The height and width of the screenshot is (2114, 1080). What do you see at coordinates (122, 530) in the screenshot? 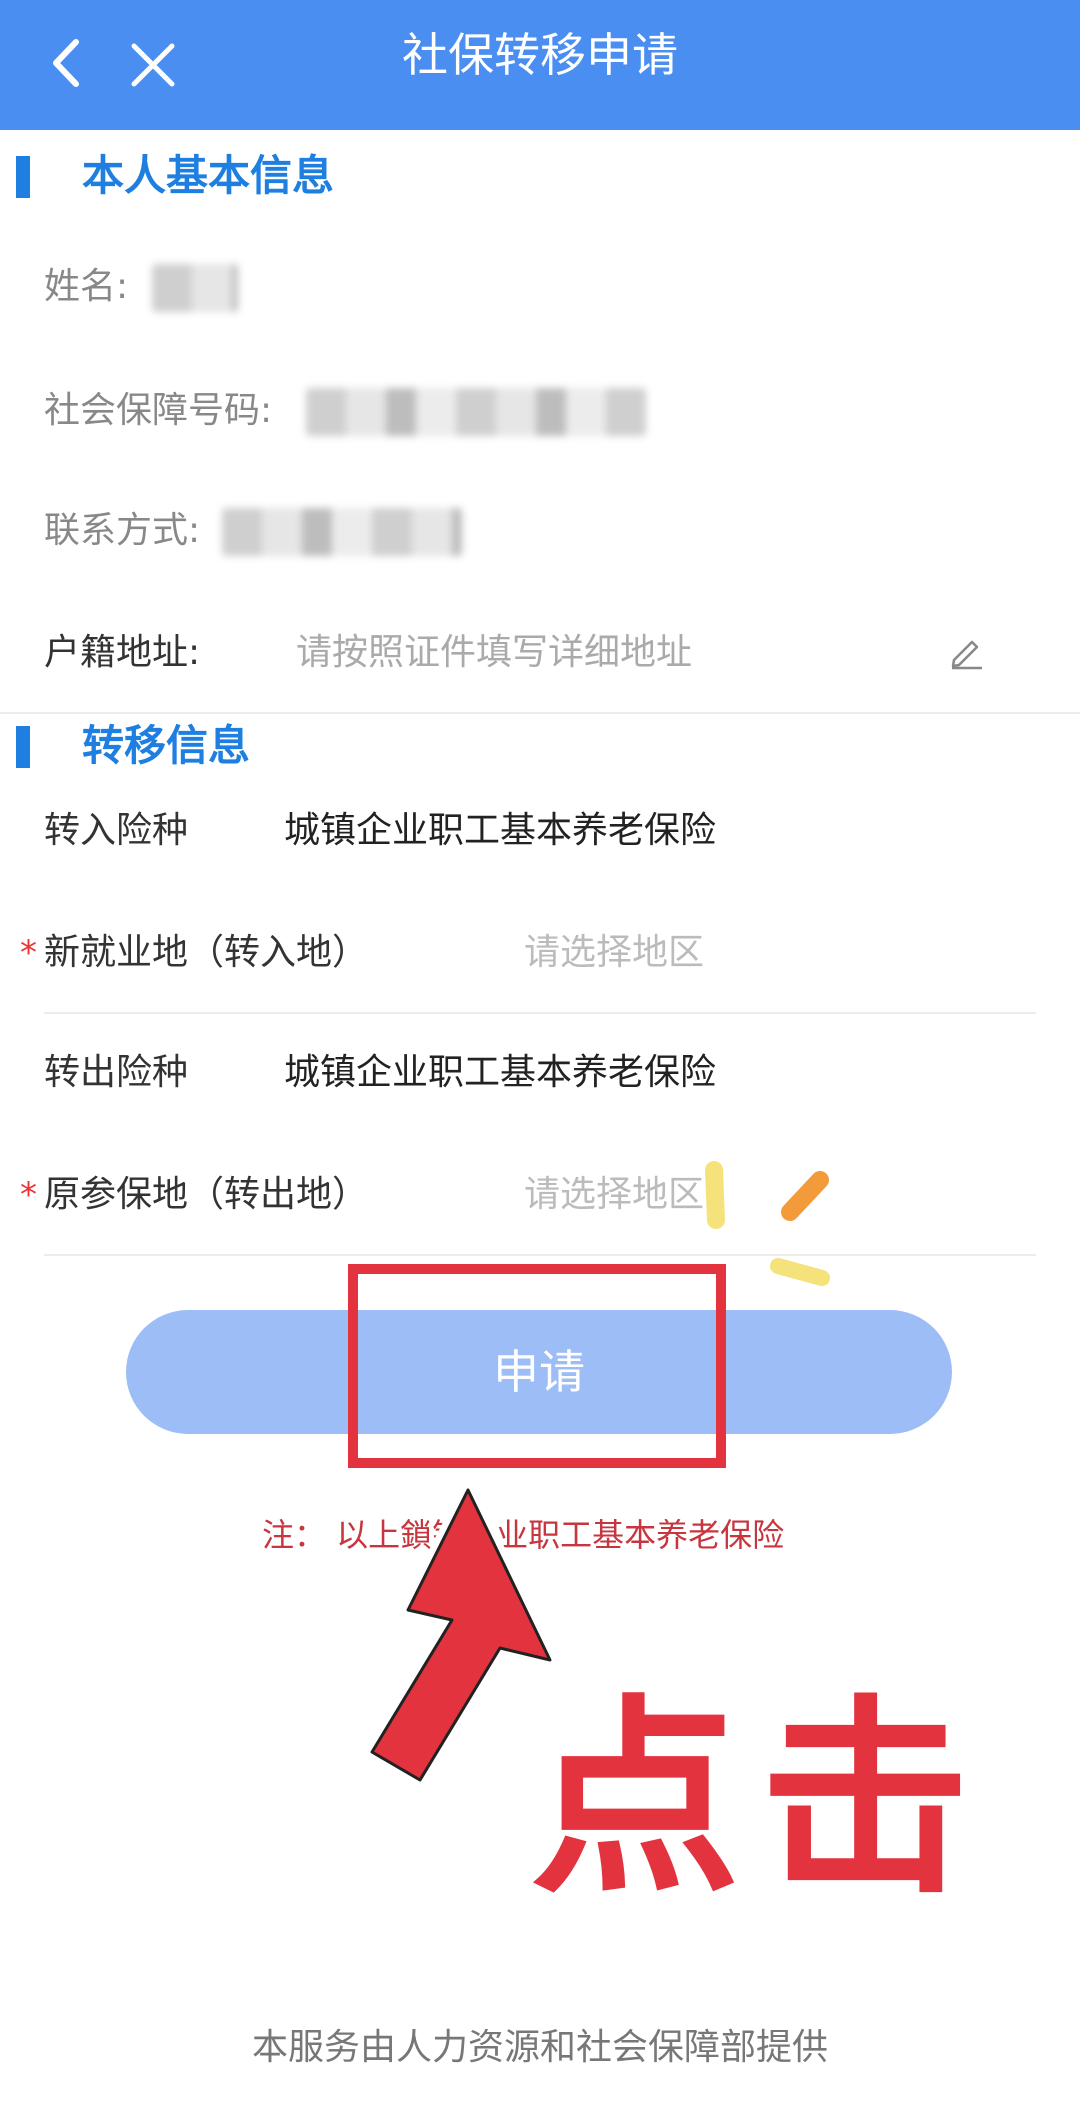
I see `contact-label: 联系方式:` at bounding box center [122, 530].